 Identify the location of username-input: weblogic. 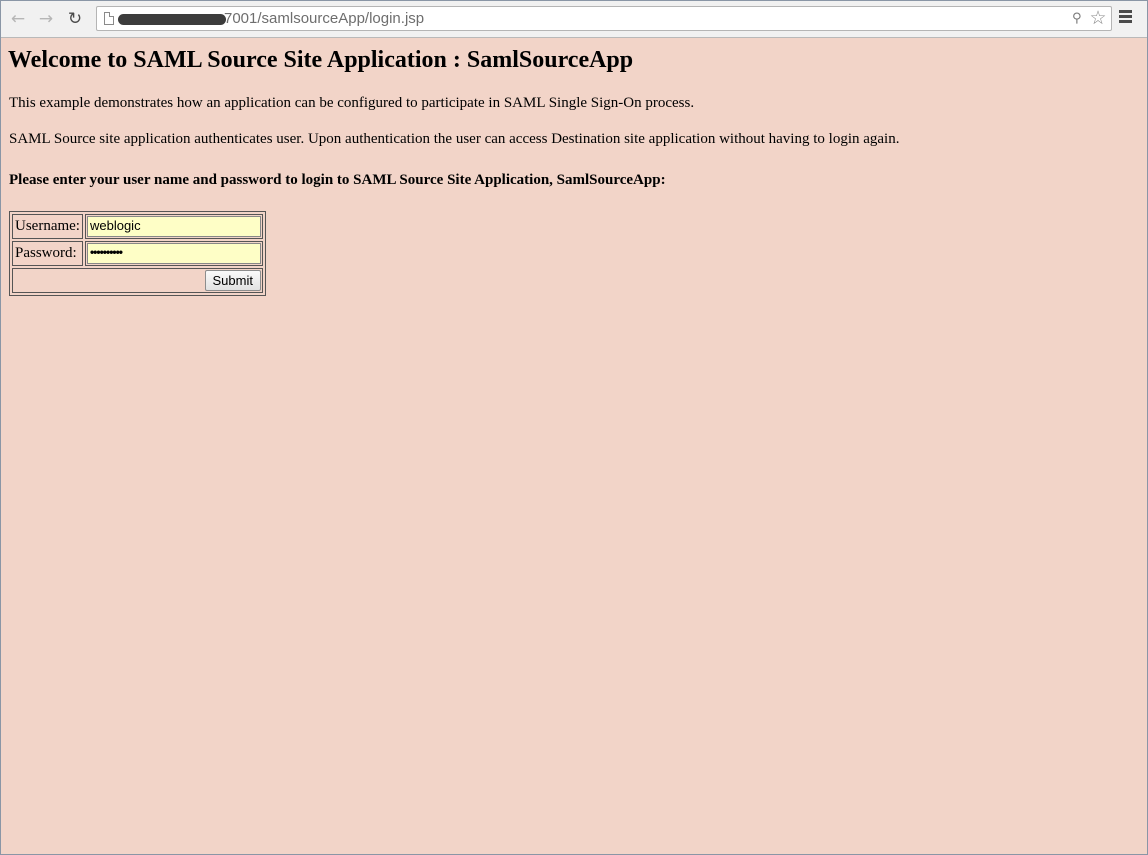
(173, 226).